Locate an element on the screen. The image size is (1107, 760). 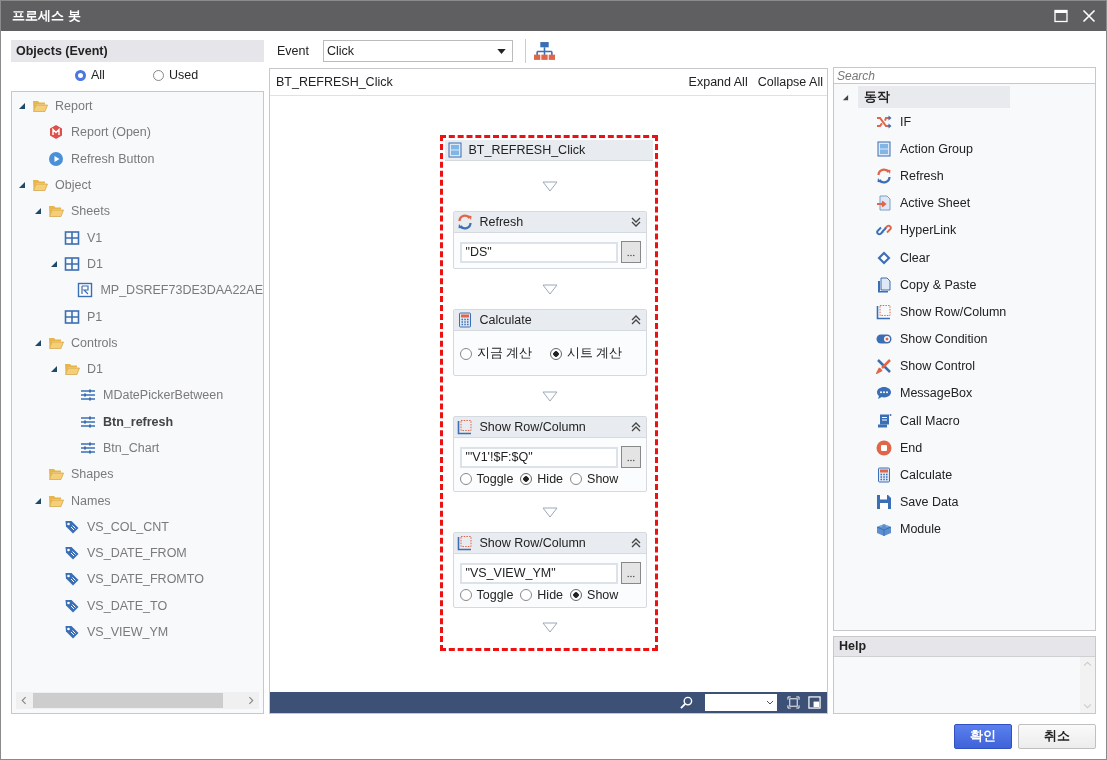
action-list-item: Show Condition is located at coordinates (944, 339).